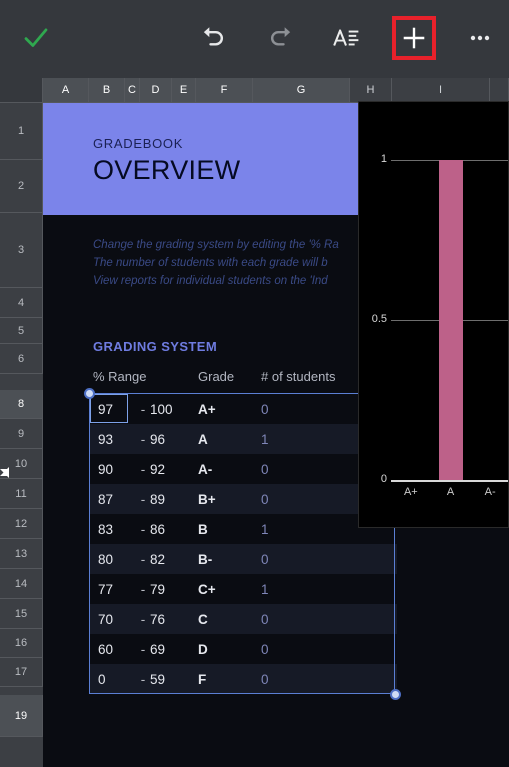 The image size is (509, 767). Describe the element at coordinates (156, 90) in the screenshot. I see `column-header-d: D` at that location.